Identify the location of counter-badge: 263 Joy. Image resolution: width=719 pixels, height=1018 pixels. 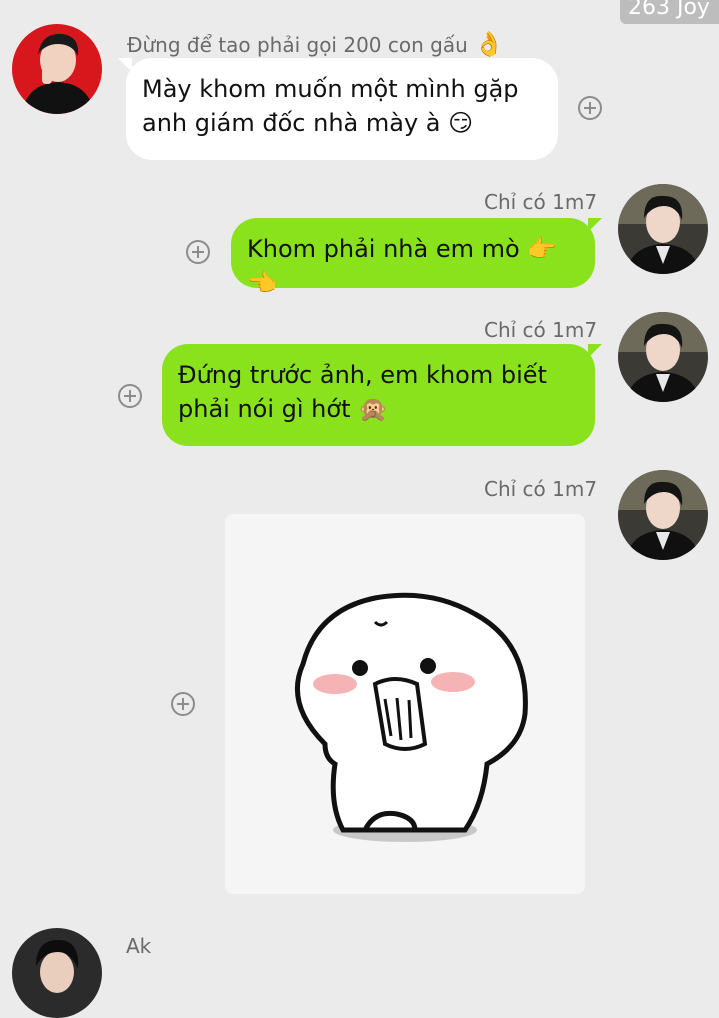
(669, 12).